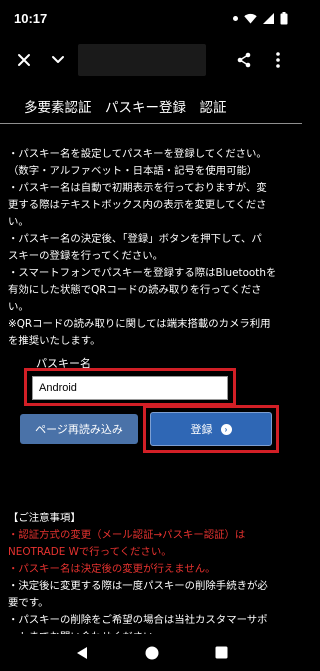  Describe the element at coordinates (151, 18) in the screenshot. I see `status-bar: 10:17` at that location.